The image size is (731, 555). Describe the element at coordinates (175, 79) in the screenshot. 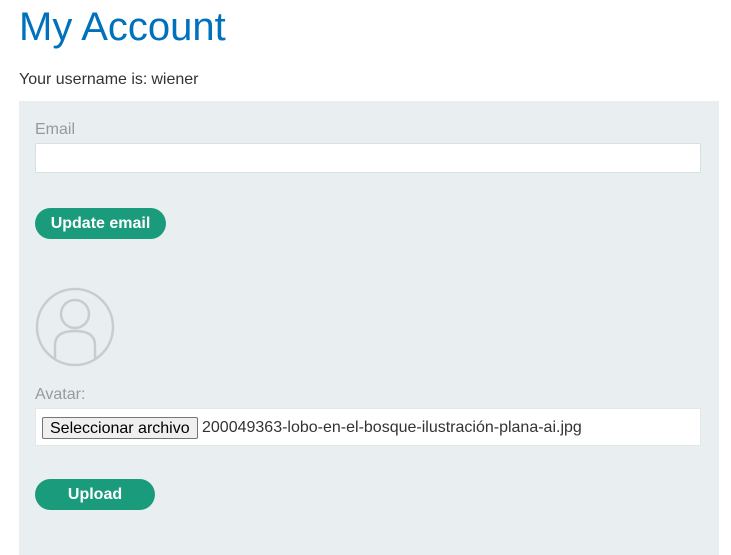

I see `username-value: wiener` at that location.